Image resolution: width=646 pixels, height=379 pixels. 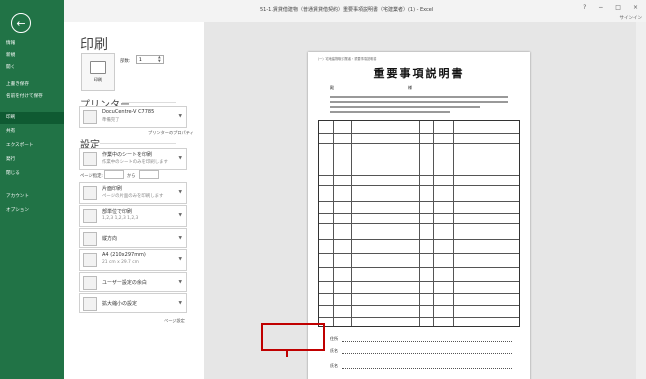 What do you see at coordinates (419, 73) in the screenshot?
I see `doc-title: 重要事項説明書` at bounding box center [419, 73].